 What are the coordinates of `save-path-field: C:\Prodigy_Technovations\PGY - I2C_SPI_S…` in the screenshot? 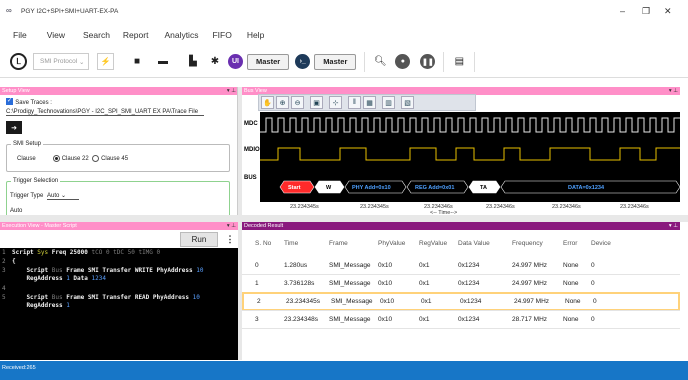 It's located at (105, 112).